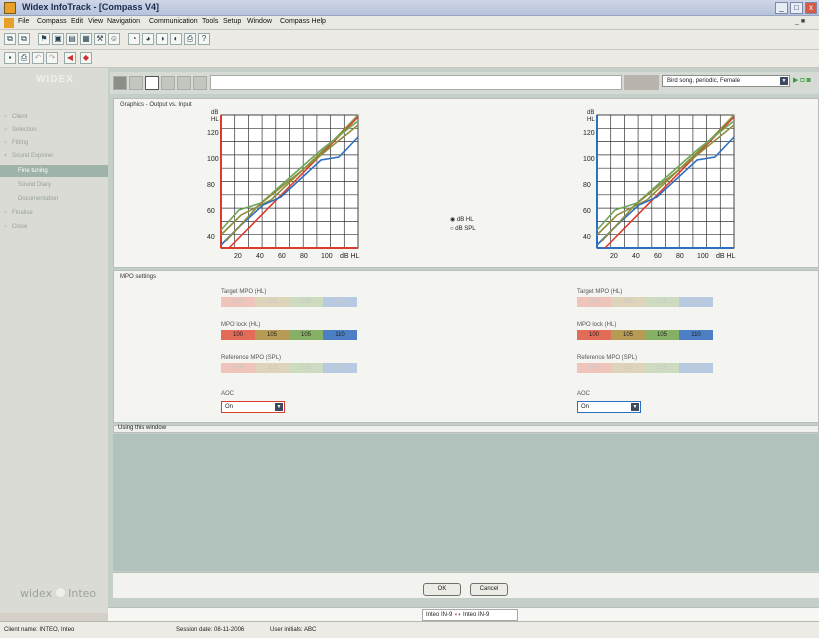 The image size is (819, 638). I want to click on ok-button: OK, so click(442, 589).